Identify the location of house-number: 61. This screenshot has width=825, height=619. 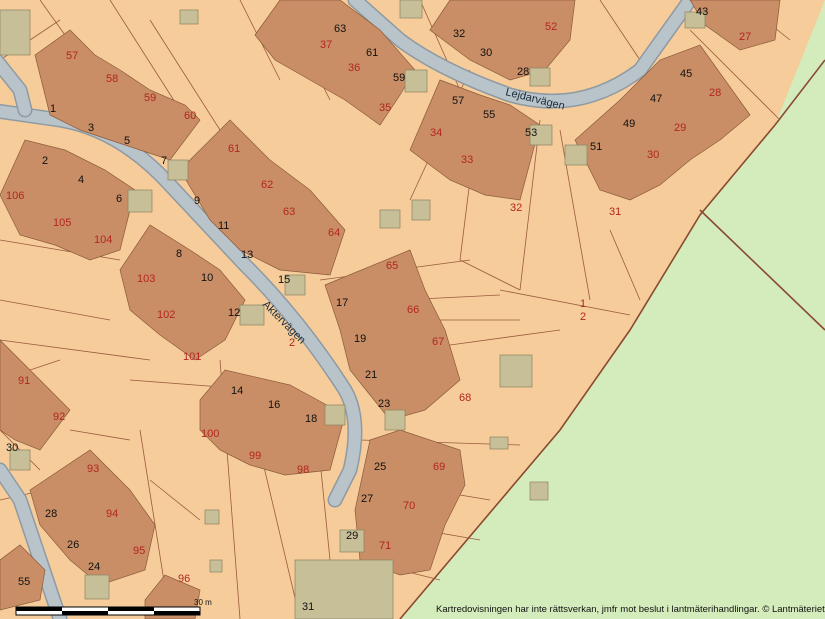
(372, 53).